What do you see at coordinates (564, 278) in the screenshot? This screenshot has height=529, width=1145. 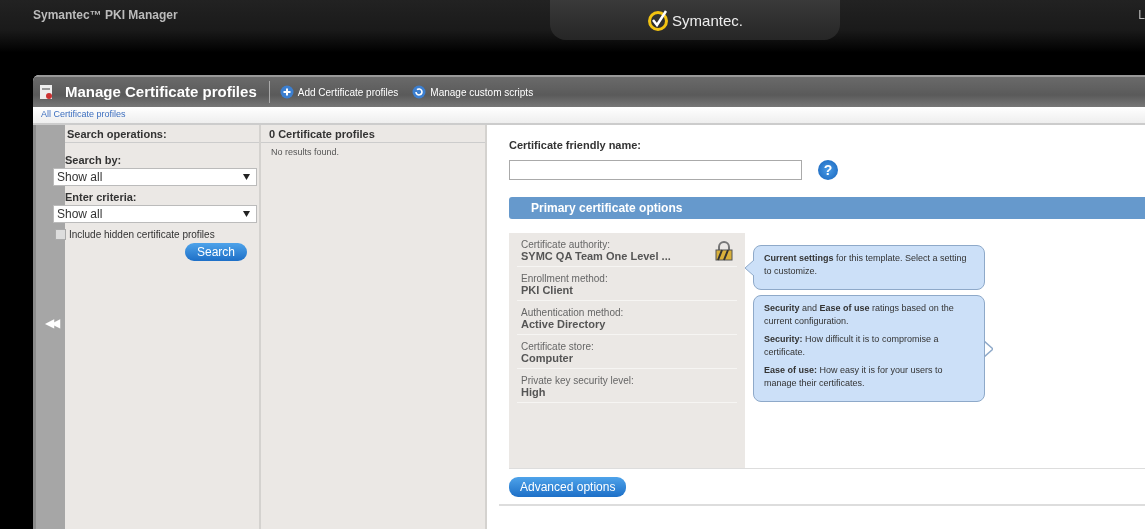 I see `setting-label: Enrollment method:` at bounding box center [564, 278].